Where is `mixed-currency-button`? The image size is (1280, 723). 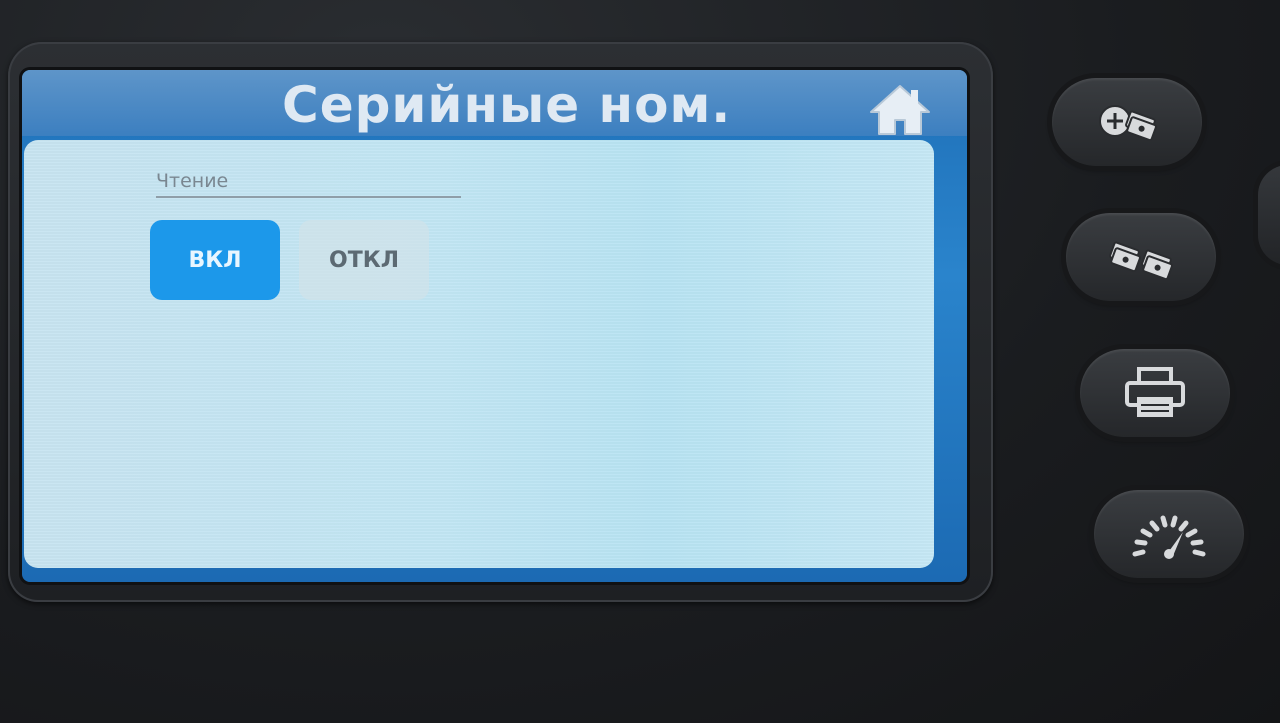
mixed-currency-button is located at coordinates (1141, 257).